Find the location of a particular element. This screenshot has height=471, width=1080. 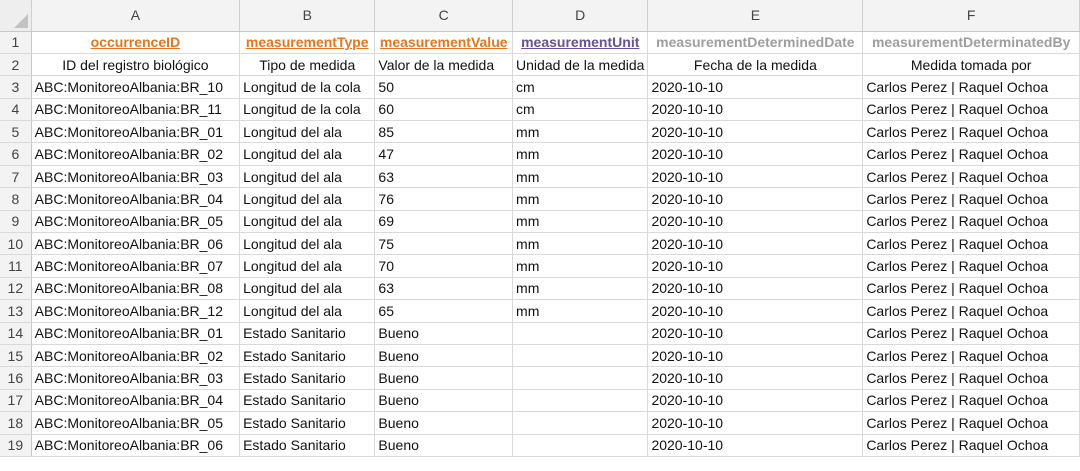

measurement-value-cell: 47 is located at coordinates (444, 154).